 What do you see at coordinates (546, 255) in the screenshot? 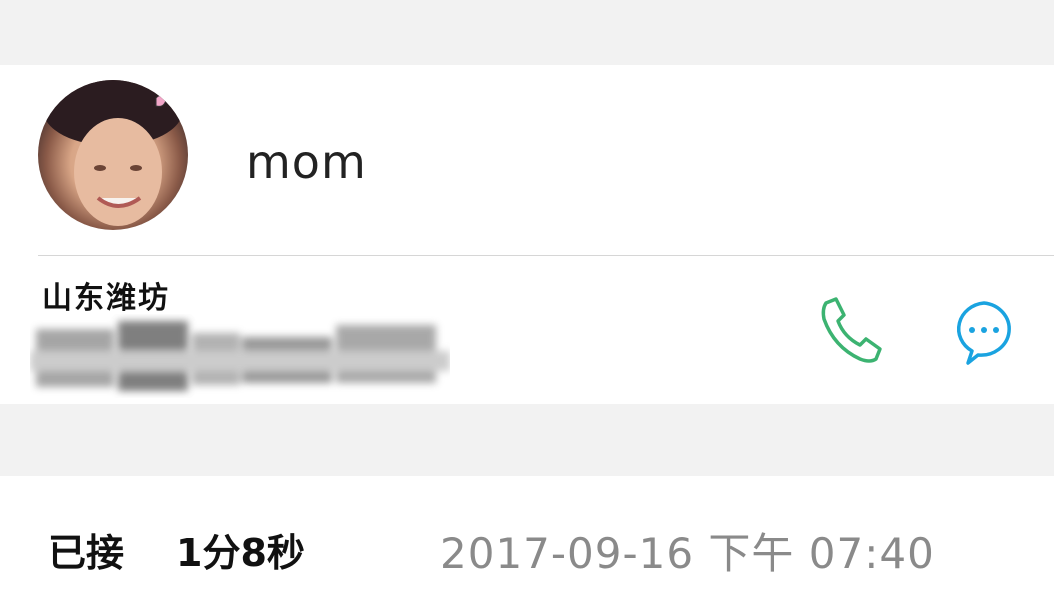
I see `divider` at bounding box center [546, 255].